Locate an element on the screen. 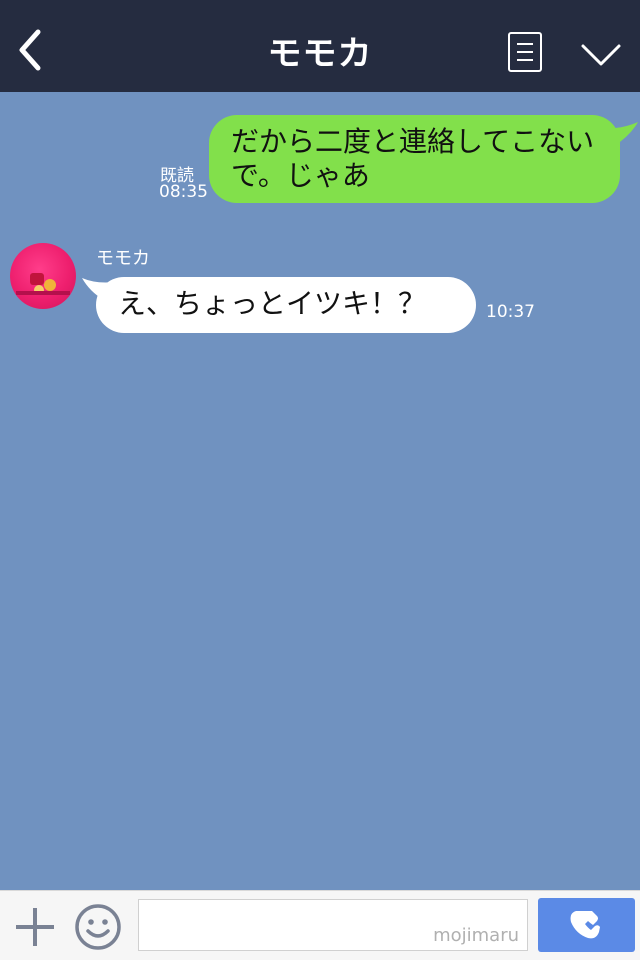 This screenshot has width=640, height=960. sent-message-text: だから二度と連絡してこないで。じゃあ is located at coordinates (413, 158).